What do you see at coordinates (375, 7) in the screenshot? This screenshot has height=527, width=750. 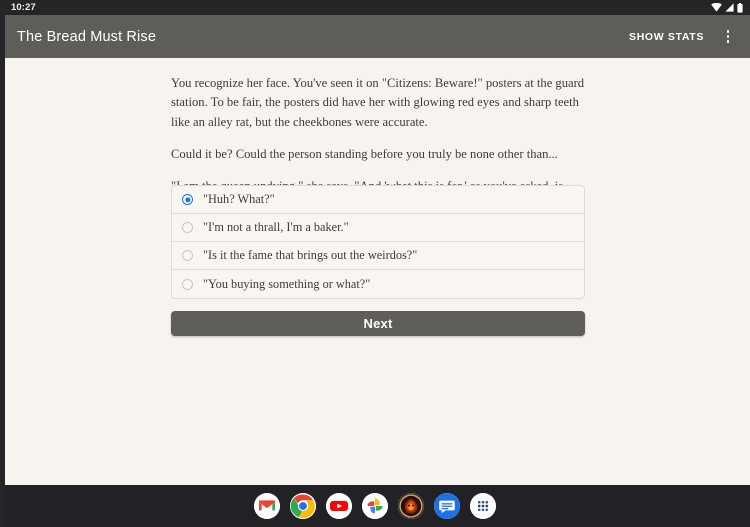 I see `status-bar: 10:27` at bounding box center [375, 7].